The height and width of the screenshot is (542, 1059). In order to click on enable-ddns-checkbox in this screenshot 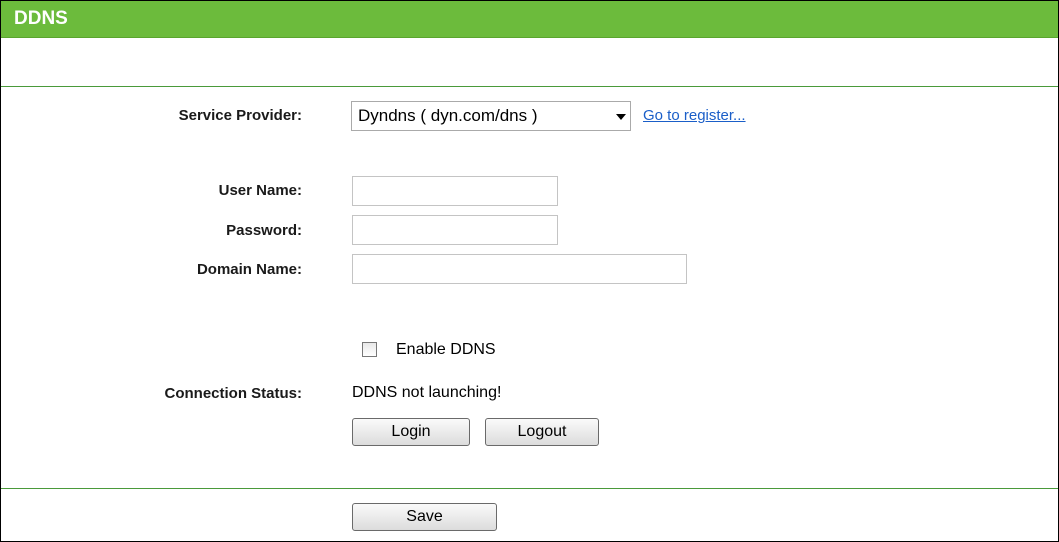, I will do `click(369, 349)`.